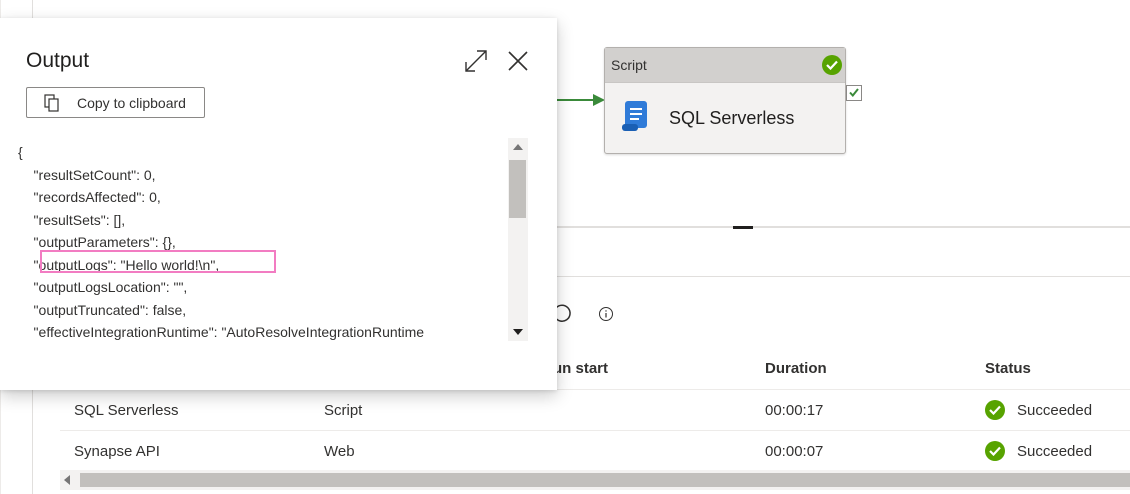  I want to click on toolbar-separator, so click(842, 276).